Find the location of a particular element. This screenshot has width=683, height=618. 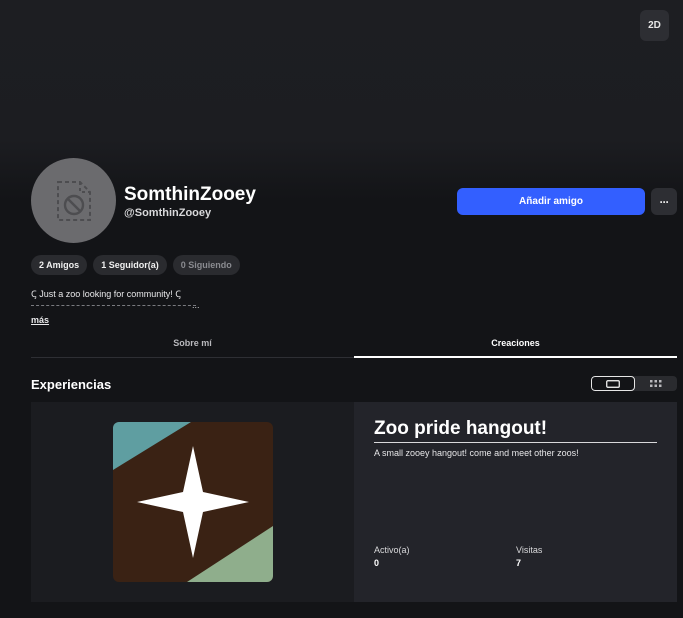

grid-view-button is located at coordinates (656, 383).